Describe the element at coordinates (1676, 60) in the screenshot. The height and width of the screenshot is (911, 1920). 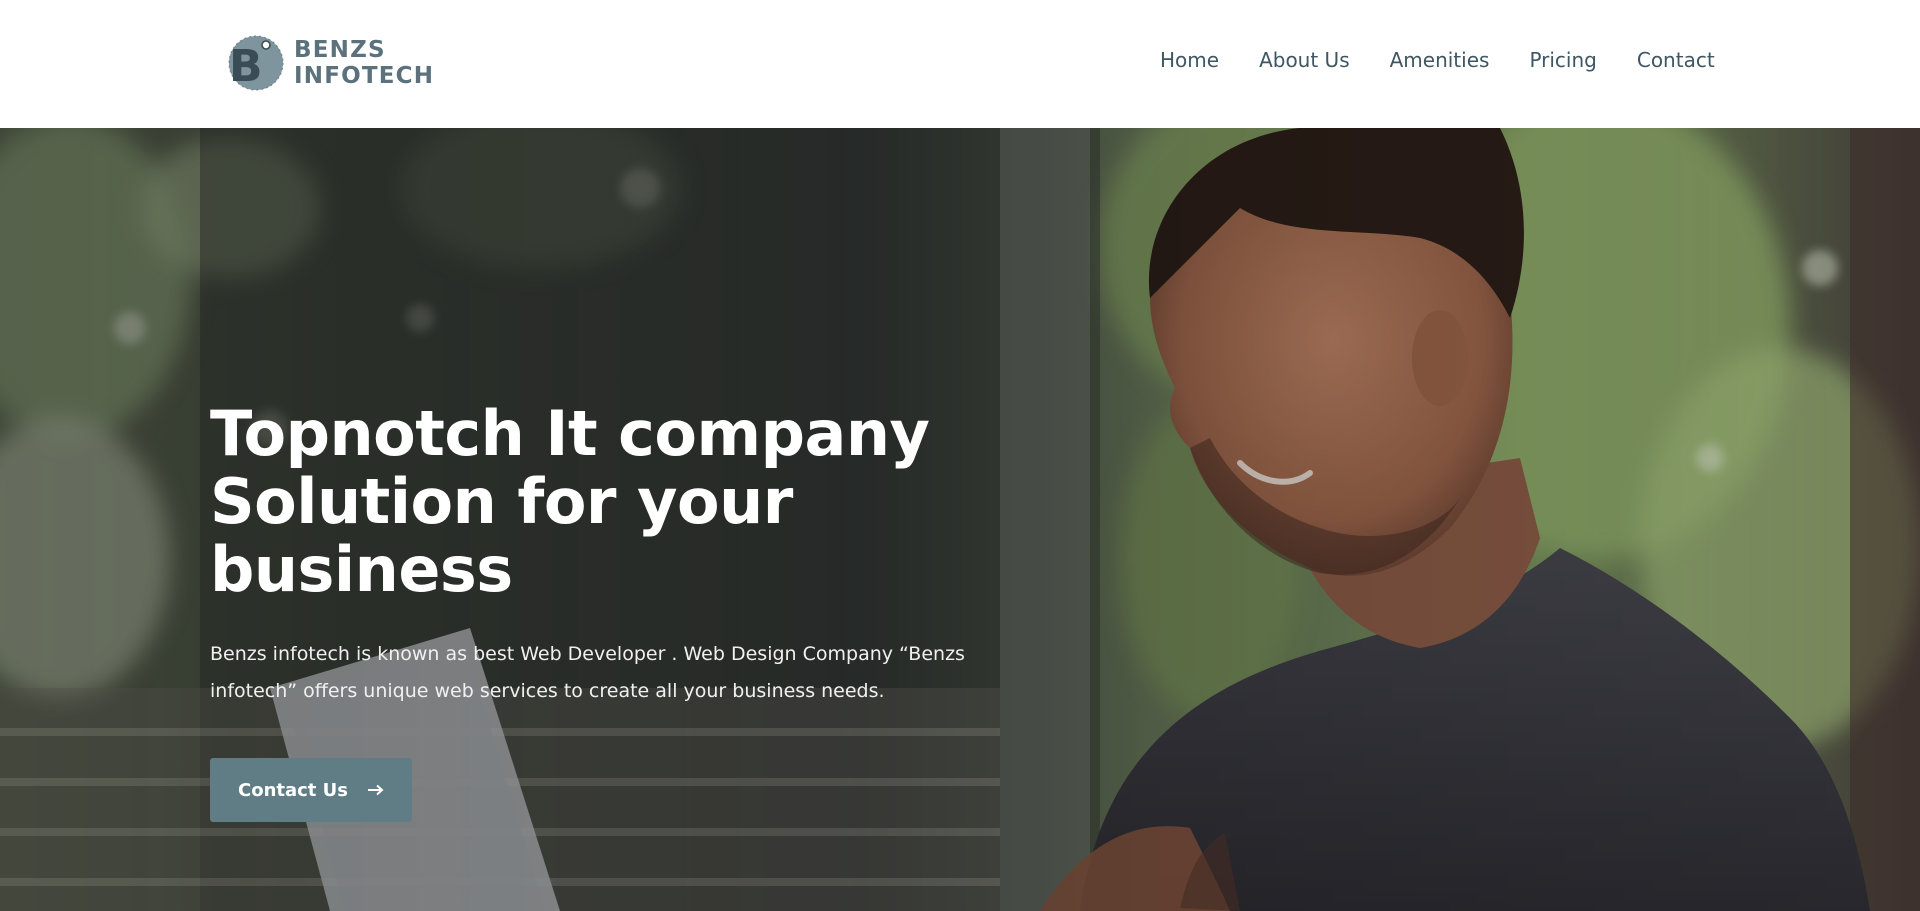
I see `nav-contact: Contact` at that location.